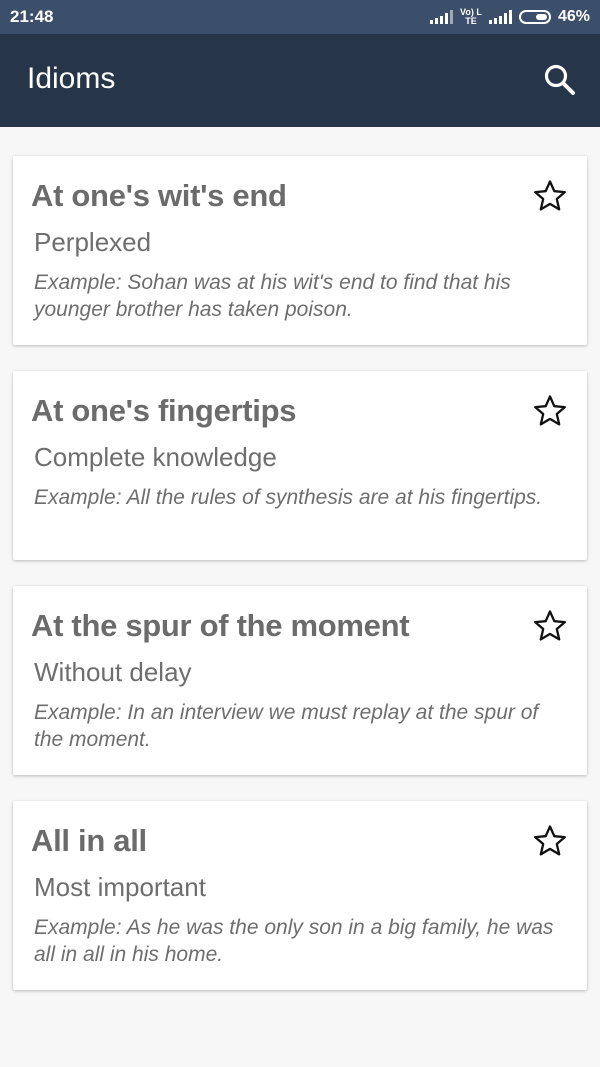  What do you see at coordinates (32, 16) in the screenshot?
I see `status-time: 21:48` at bounding box center [32, 16].